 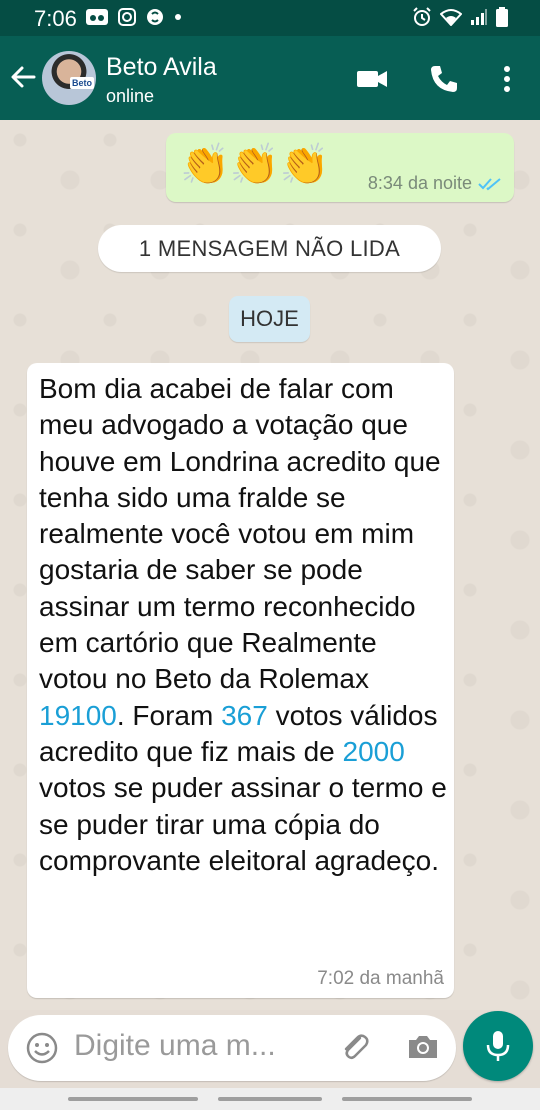 What do you see at coordinates (155, 17) in the screenshot?
I see `shazam-icon` at bounding box center [155, 17].